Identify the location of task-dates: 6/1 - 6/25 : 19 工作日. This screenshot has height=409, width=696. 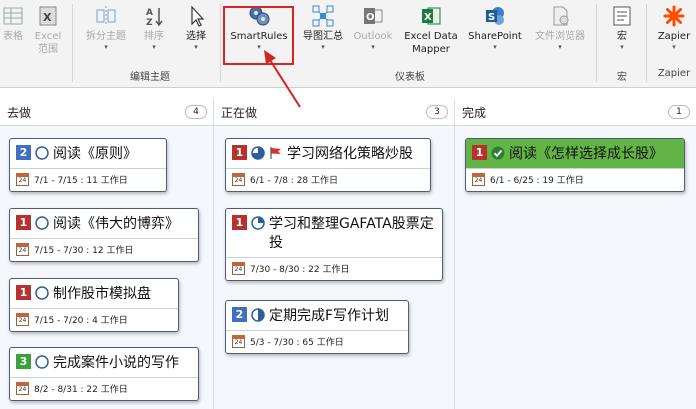
(537, 181).